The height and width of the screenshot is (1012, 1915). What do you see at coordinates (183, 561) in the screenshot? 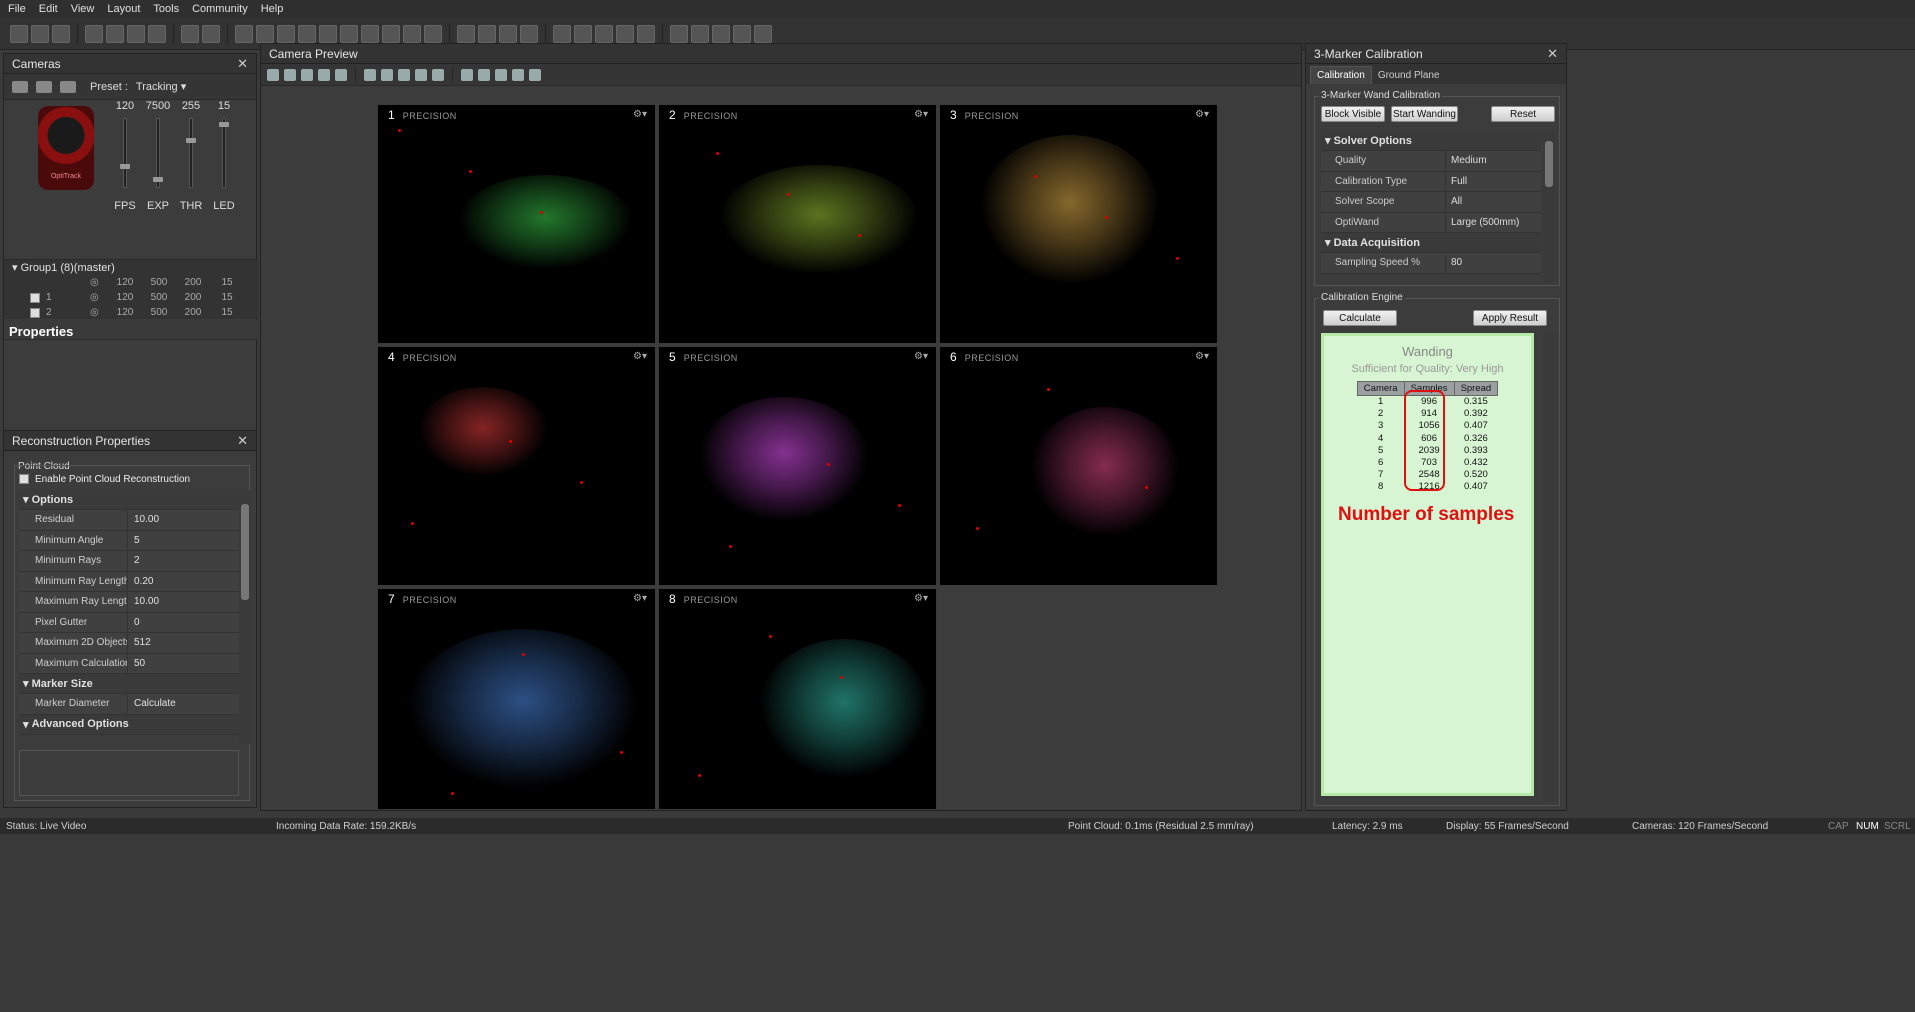
I see `property-value: 2` at bounding box center [183, 561].